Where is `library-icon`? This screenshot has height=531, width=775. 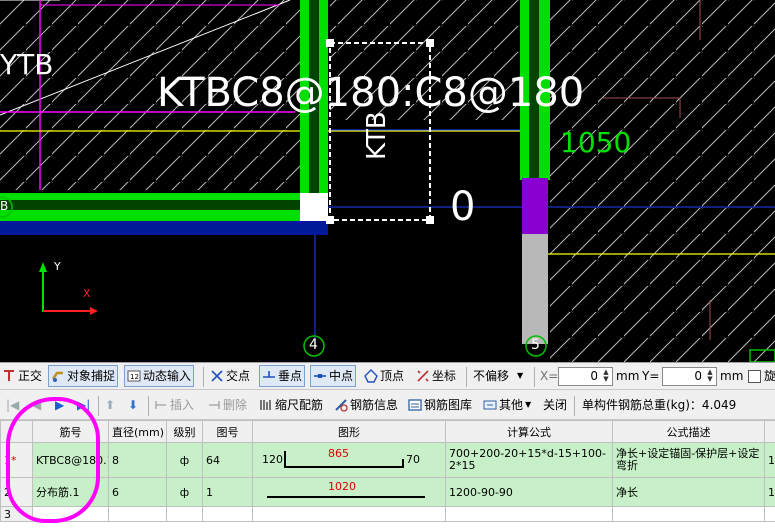 library-icon is located at coordinates (415, 405).